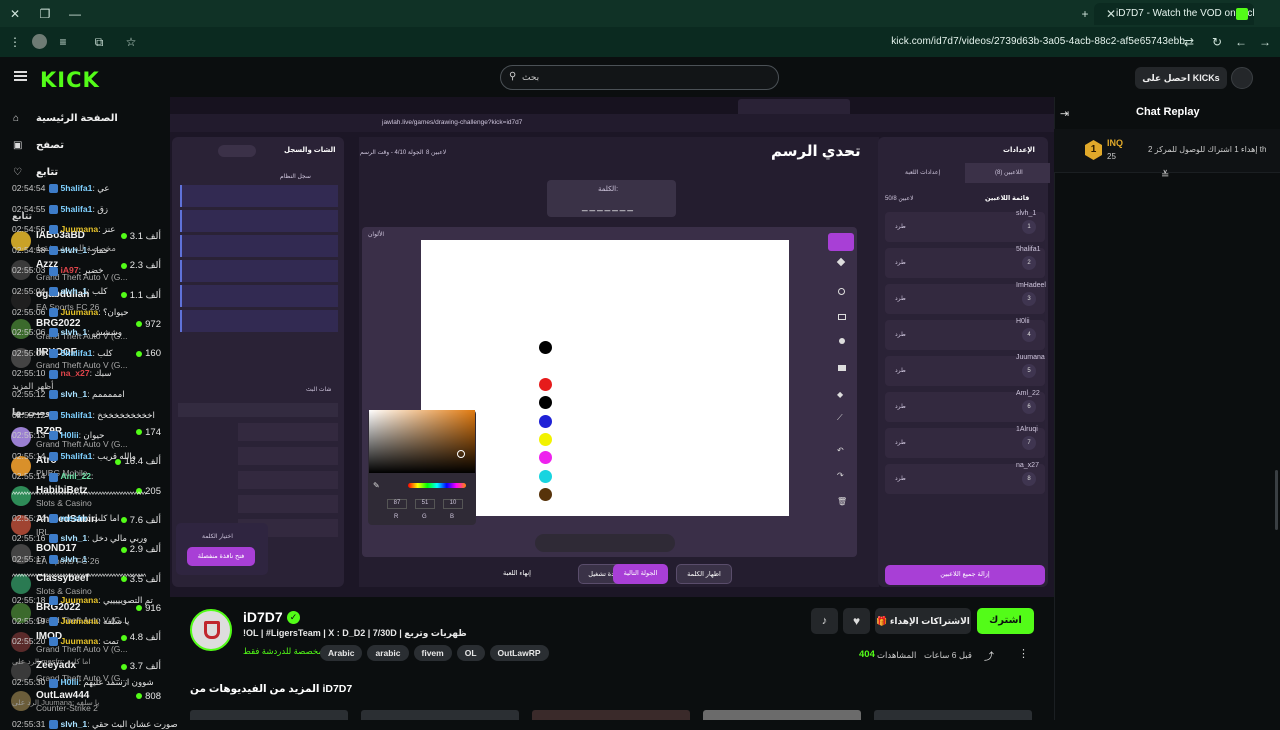  What do you see at coordinates (70, 80) in the screenshot?
I see `kick-logo: KICK` at bounding box center [70, 80].